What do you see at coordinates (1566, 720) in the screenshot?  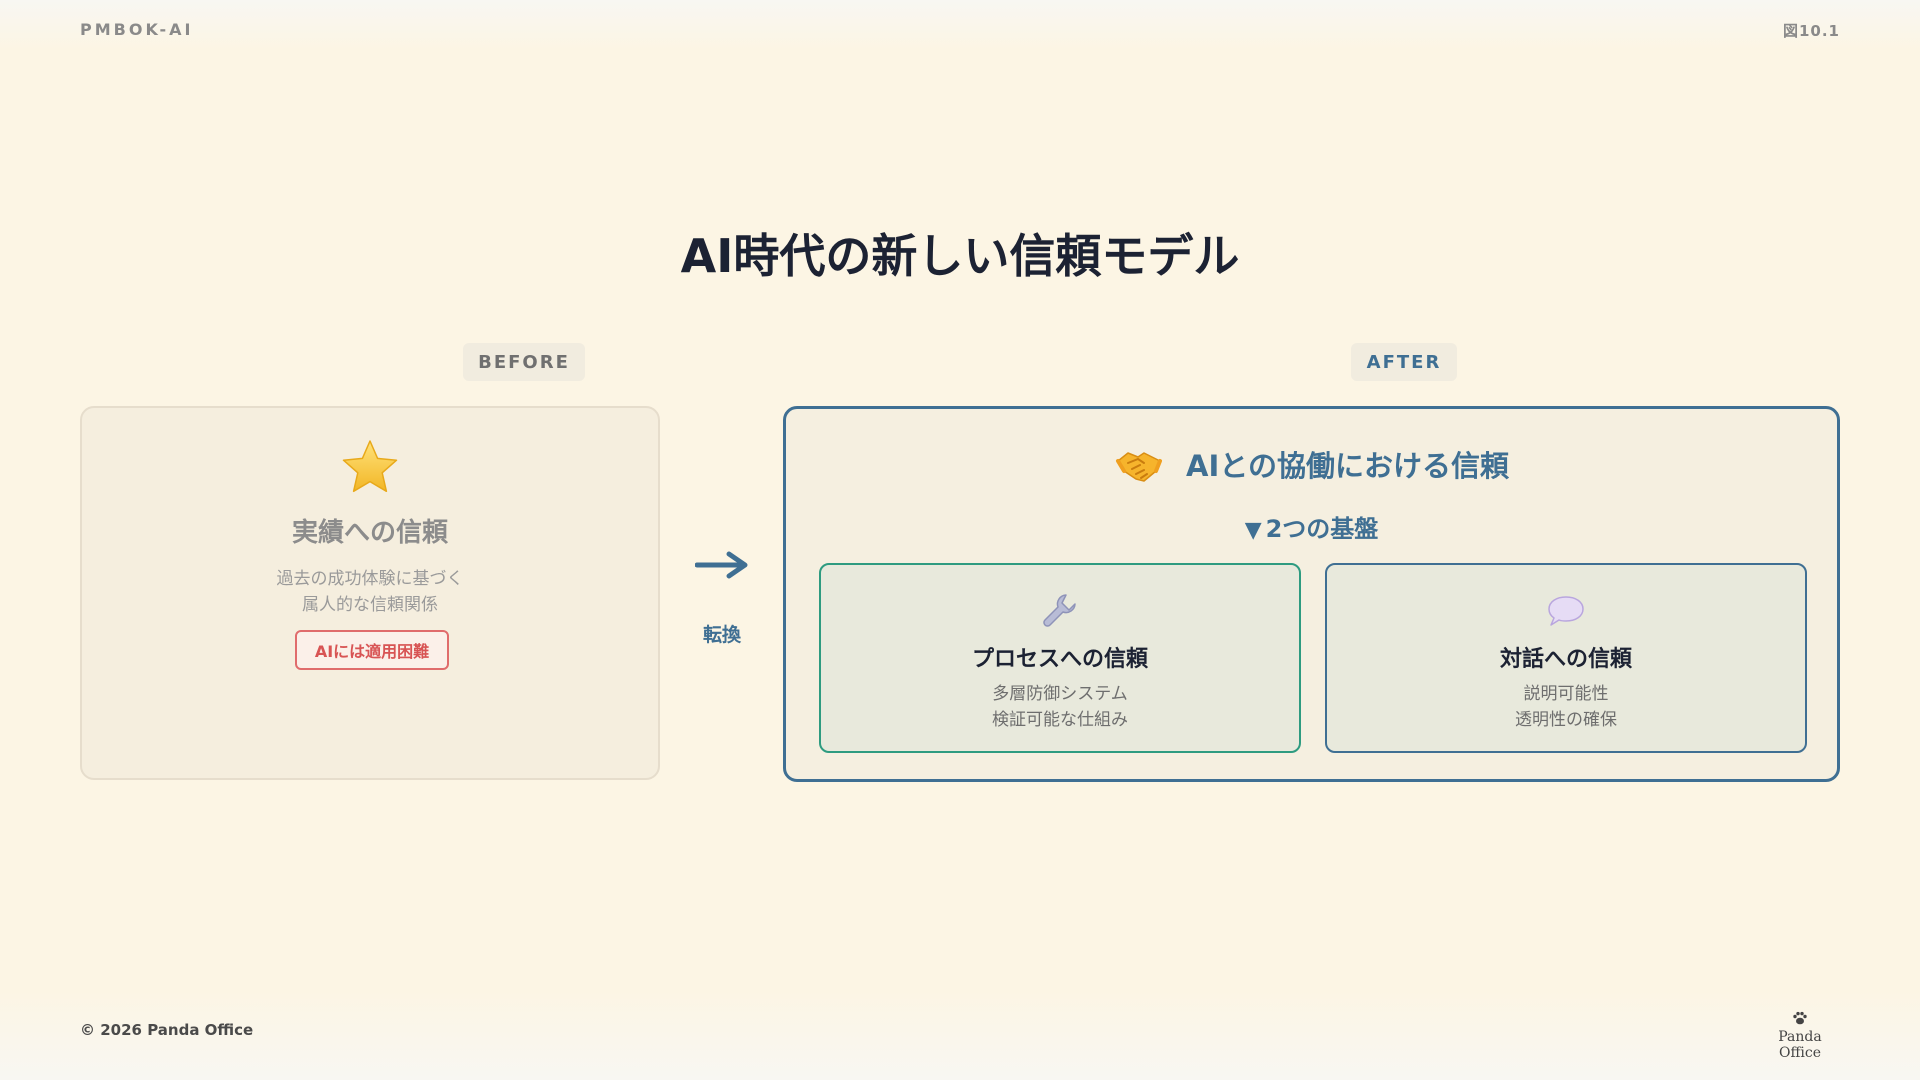 I see `pillar-description-line: 透明性の確保` at bounding box center [1566, 720].